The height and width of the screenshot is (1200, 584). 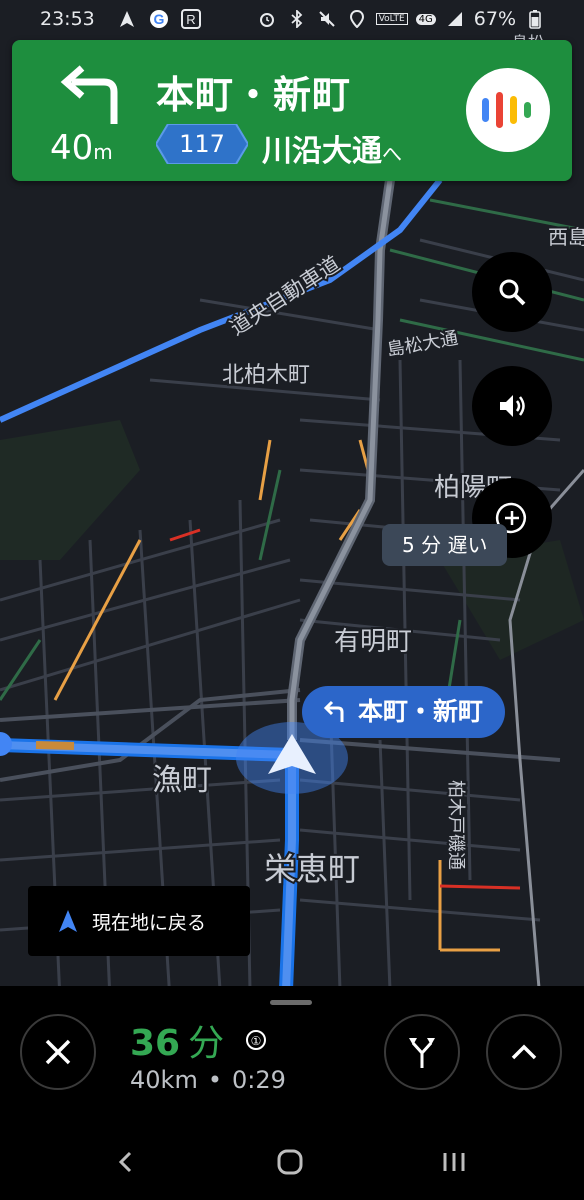 I want to click on map-label-ariake: 有明町, so click(x=373, y=642).